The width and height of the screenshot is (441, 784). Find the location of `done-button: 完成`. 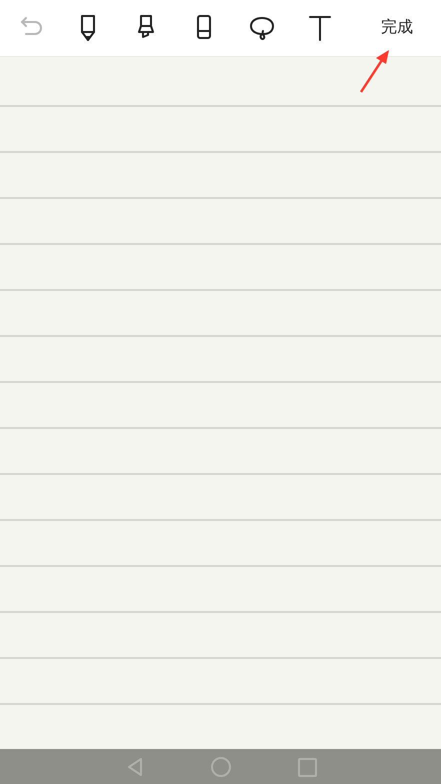

done-button: 完成 is located at coordinates (397, 28).